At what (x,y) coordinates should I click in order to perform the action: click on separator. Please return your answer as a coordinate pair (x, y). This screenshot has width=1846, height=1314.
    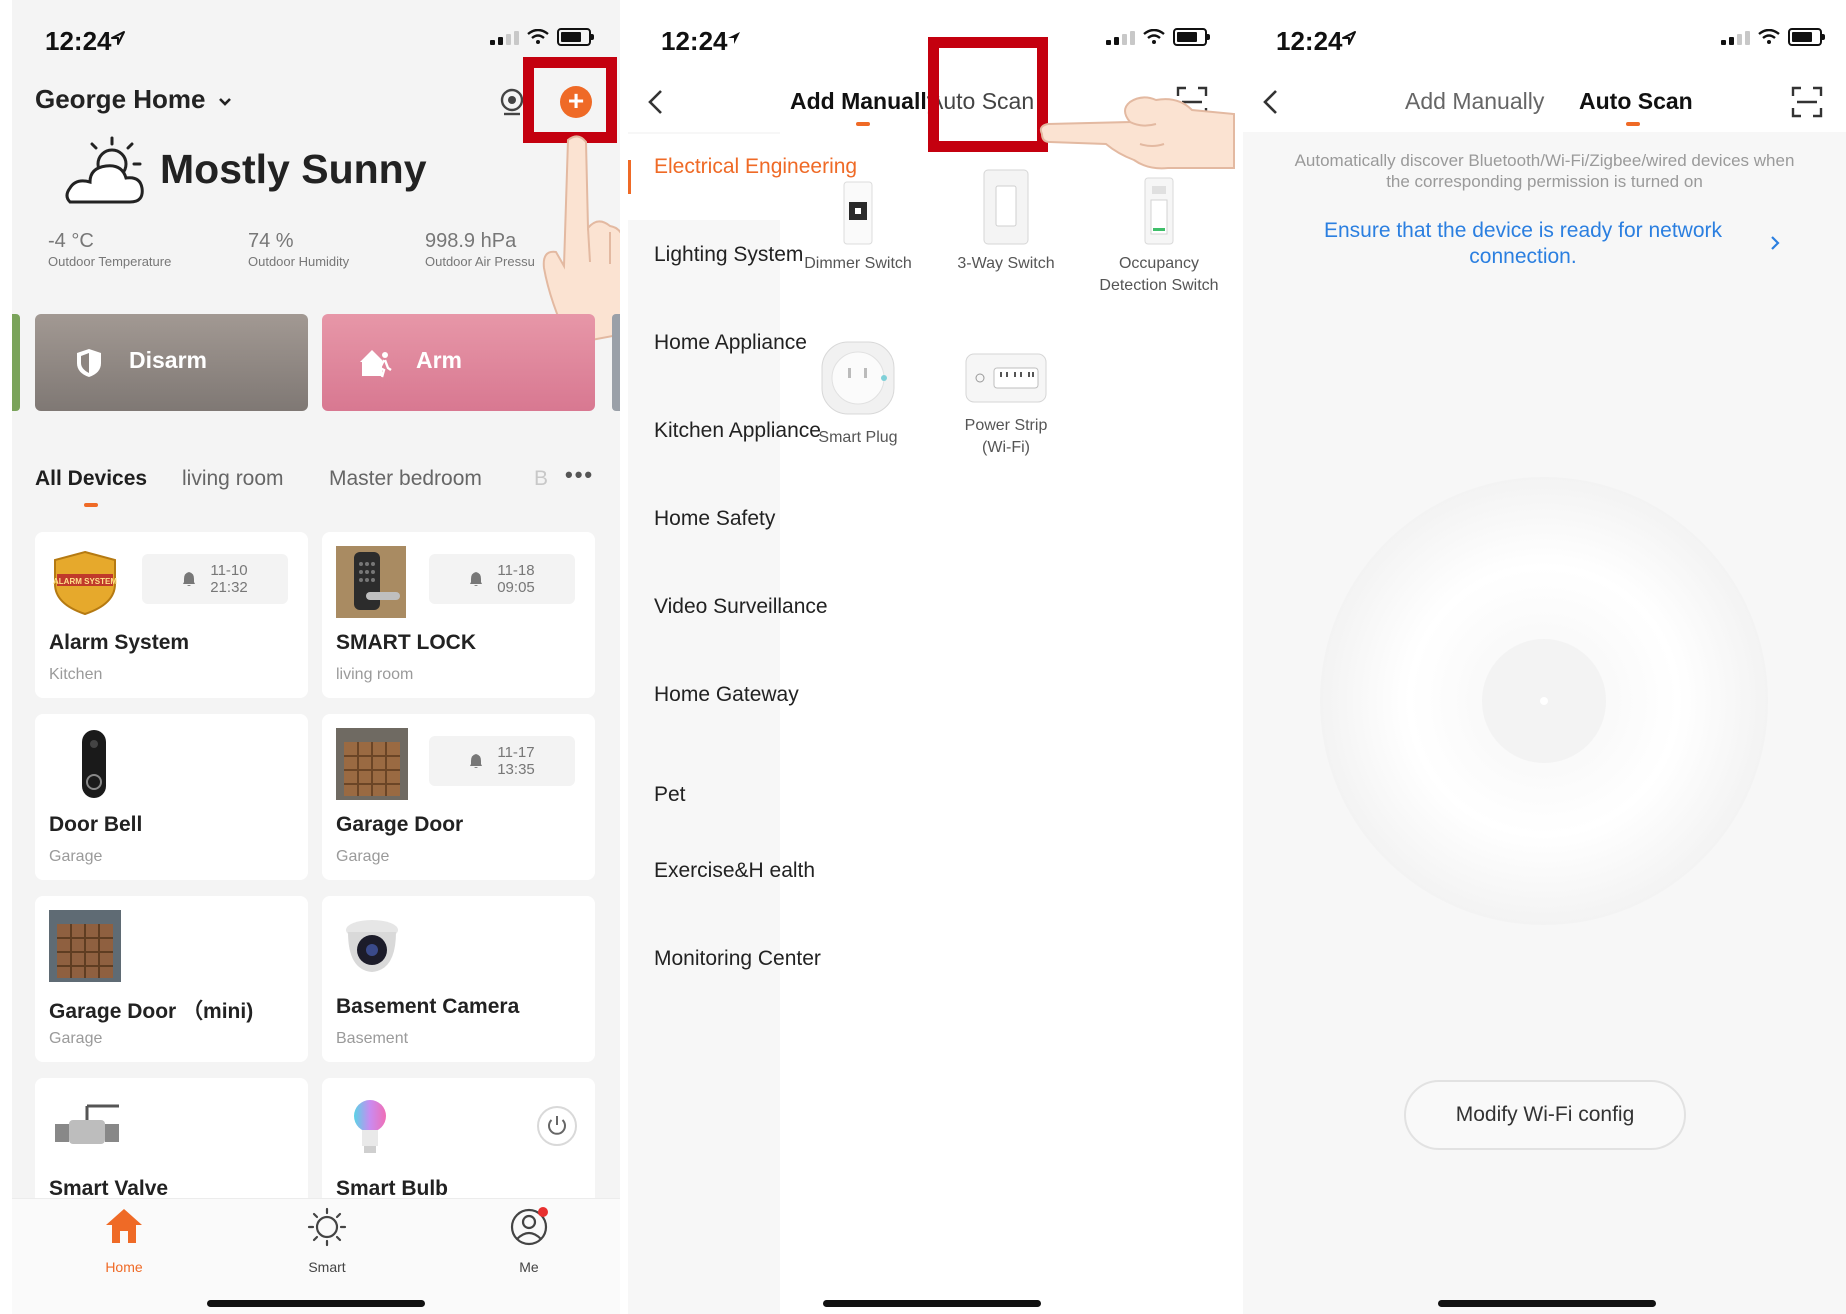
    Looking at the image, I should click on (624, 657).